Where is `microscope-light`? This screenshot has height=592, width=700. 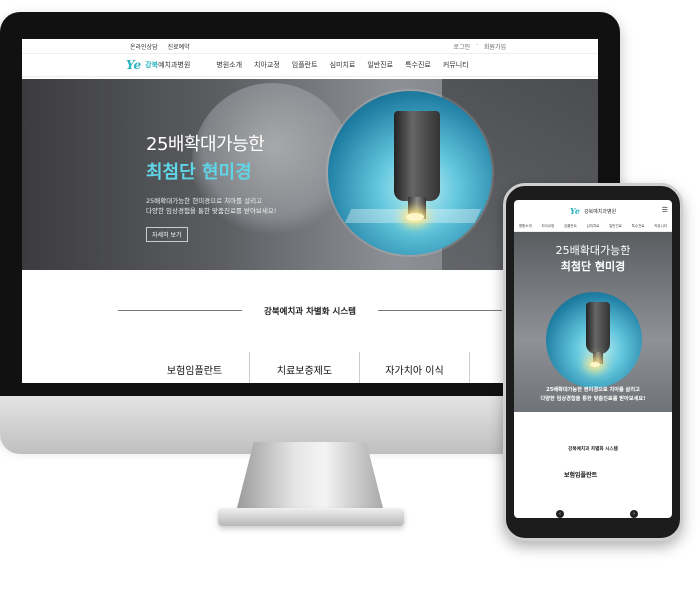
microscope-light is located at coordinates (415, 217).